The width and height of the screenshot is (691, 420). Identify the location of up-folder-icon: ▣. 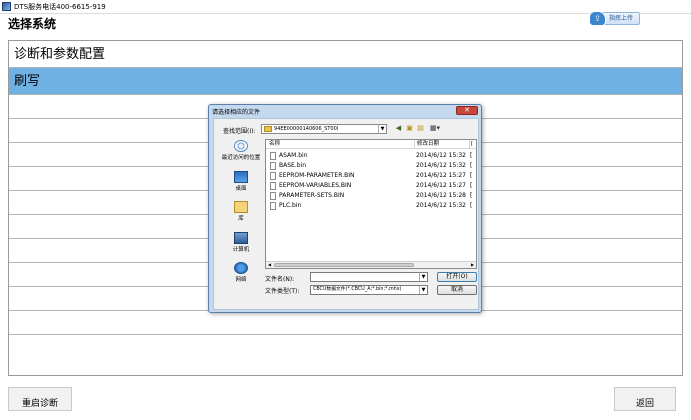
(409, 128).